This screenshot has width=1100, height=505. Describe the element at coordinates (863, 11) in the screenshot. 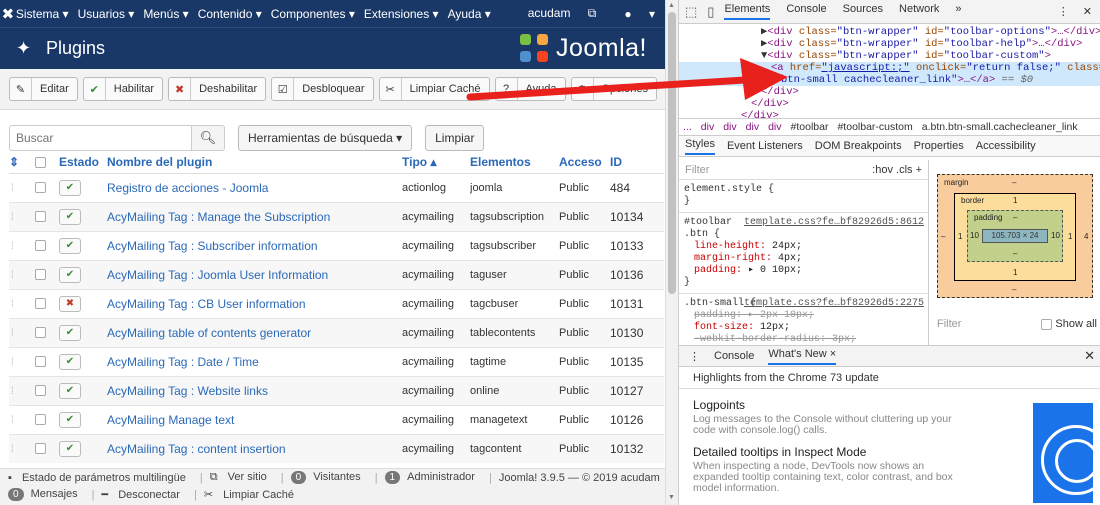

I see `devtools-tab: Sources` at that location.